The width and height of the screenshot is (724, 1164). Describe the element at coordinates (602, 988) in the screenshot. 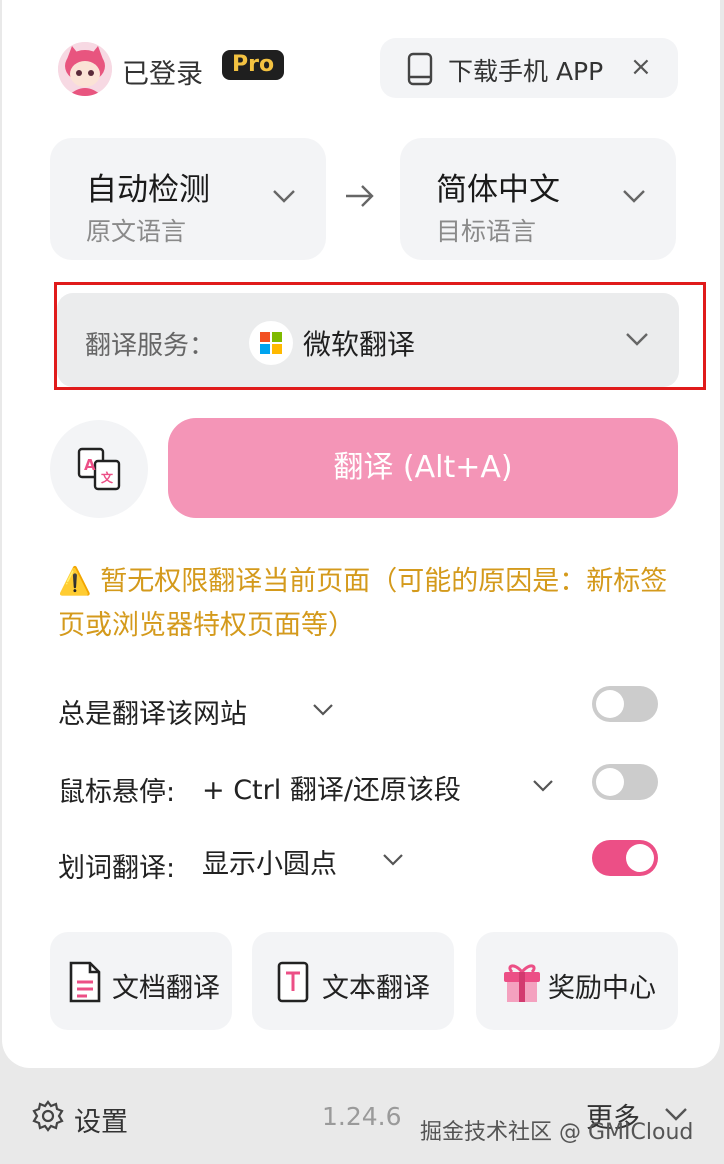

I see `reward-center-label: 奖励中心` at that location.